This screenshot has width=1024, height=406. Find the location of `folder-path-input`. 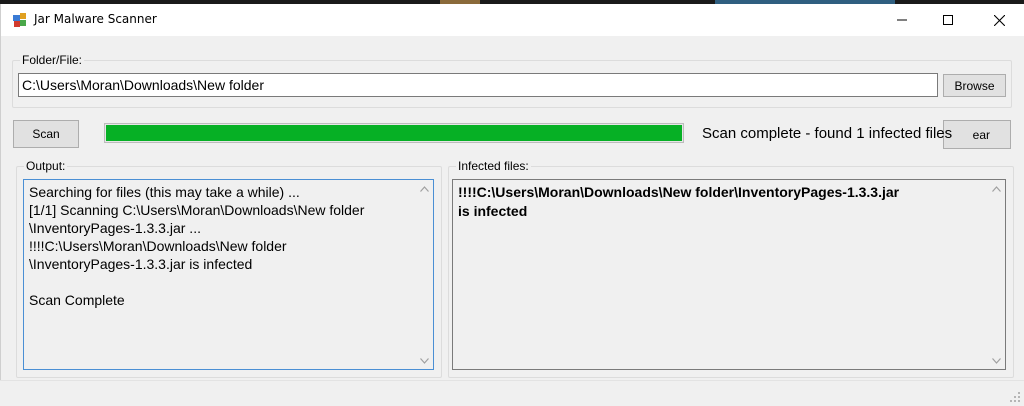

folder-path-input is located at coordinates (478, 85).